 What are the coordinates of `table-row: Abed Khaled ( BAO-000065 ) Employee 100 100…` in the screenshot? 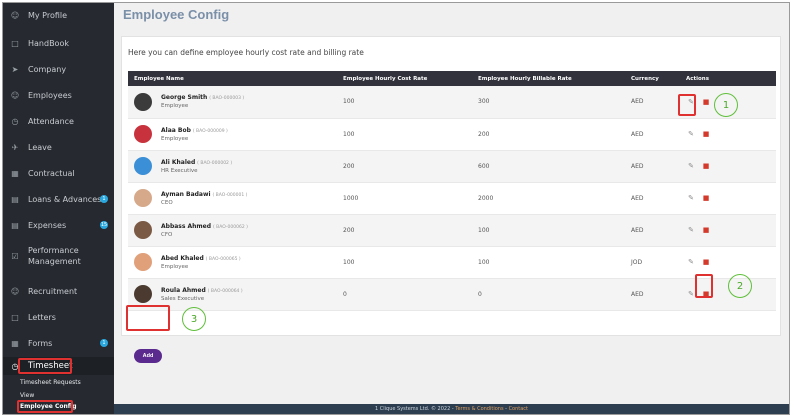 It's located at (452, 262).